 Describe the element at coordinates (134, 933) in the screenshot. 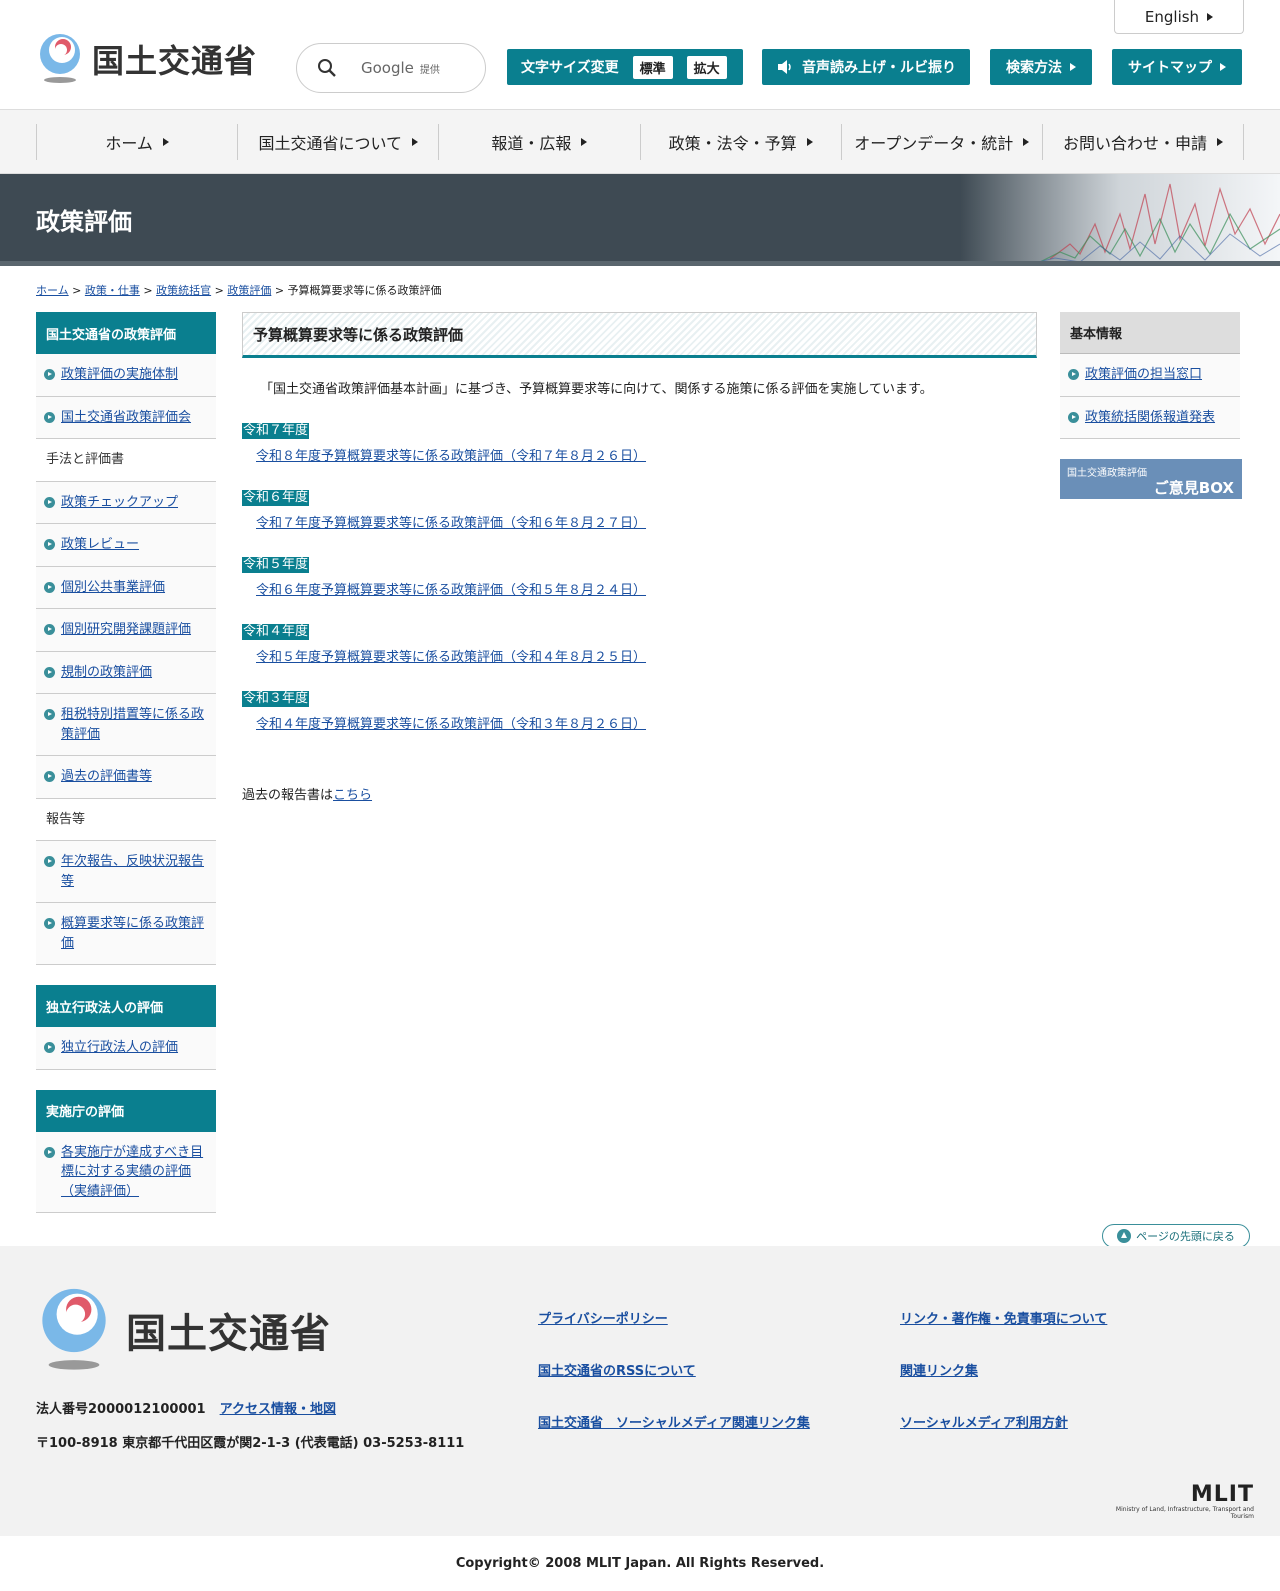

I see `sidebar-link: 概算要求等に係る政策評価` at that location.